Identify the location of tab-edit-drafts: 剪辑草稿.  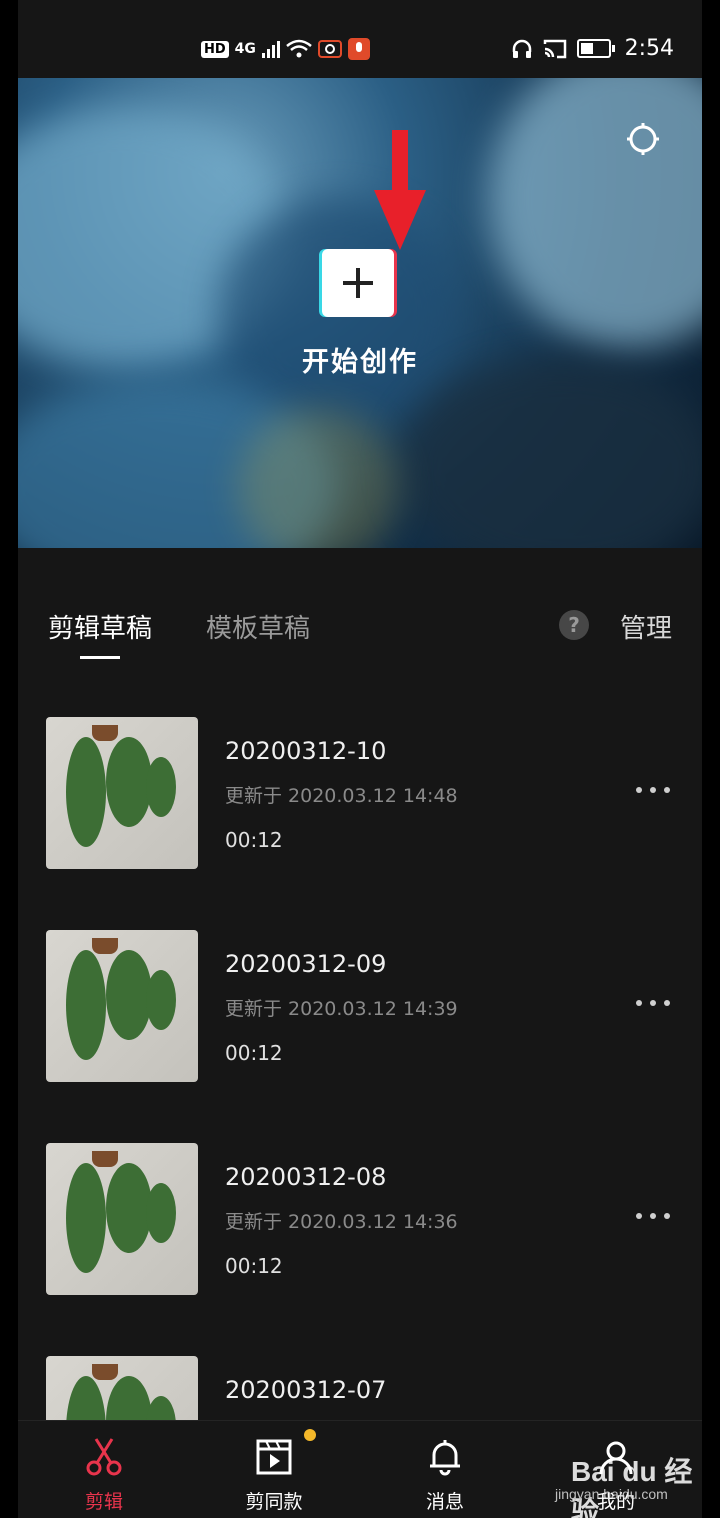
(100, 626).